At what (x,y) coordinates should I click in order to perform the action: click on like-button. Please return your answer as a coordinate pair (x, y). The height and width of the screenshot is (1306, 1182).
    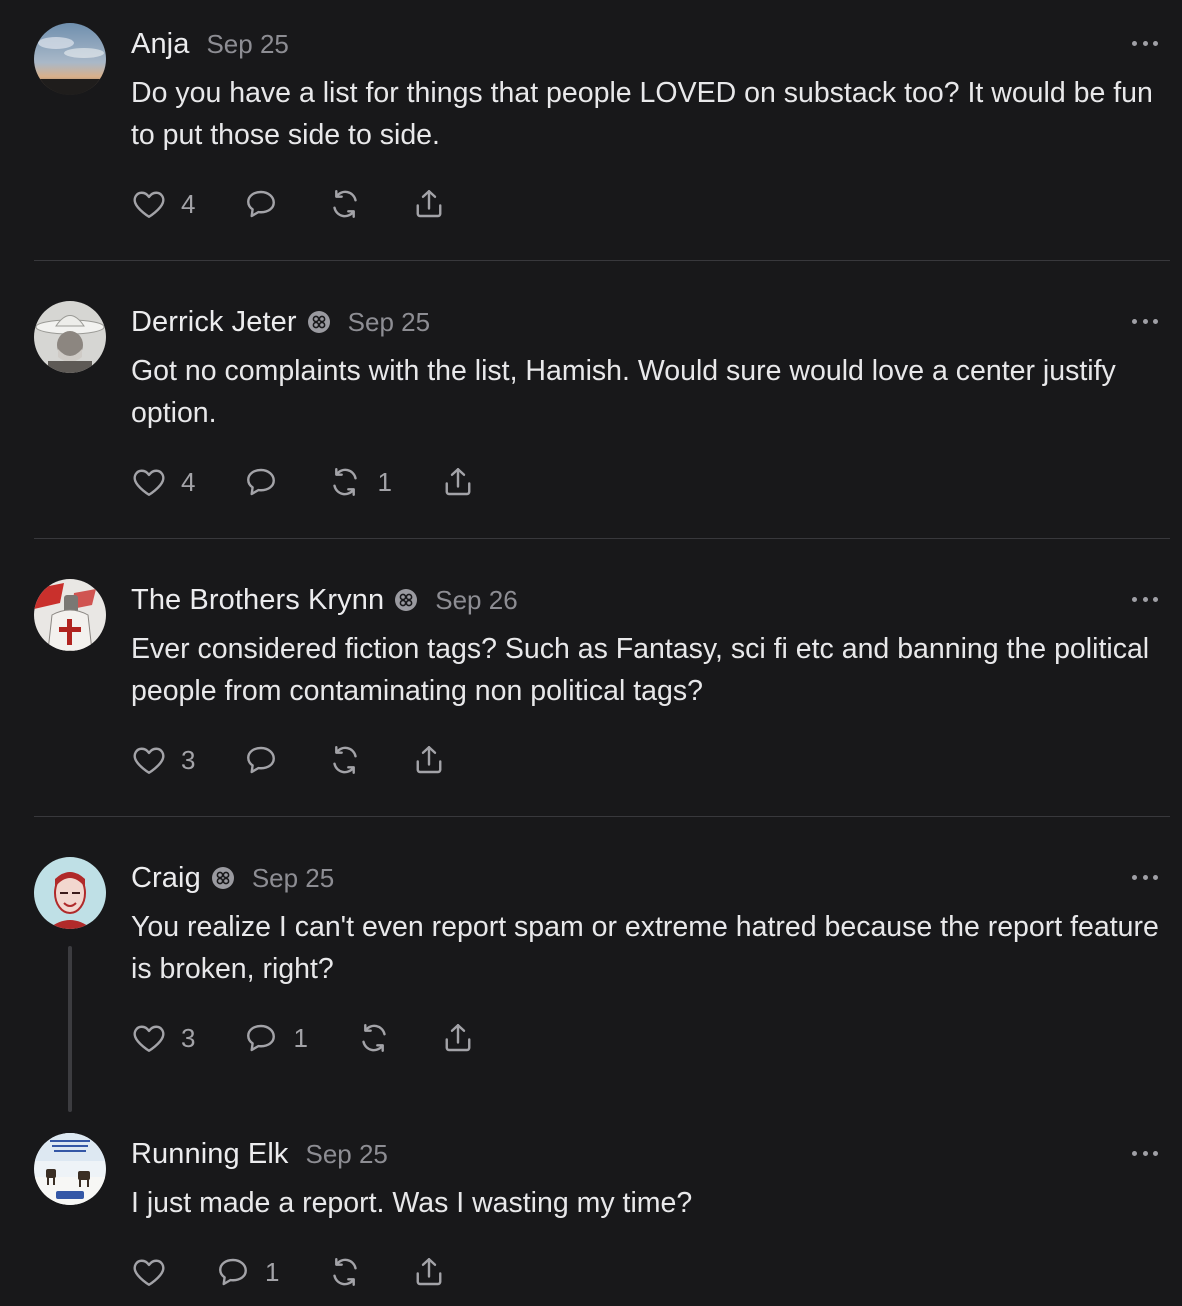
    Looking at the image, I should click on (149, 1272).